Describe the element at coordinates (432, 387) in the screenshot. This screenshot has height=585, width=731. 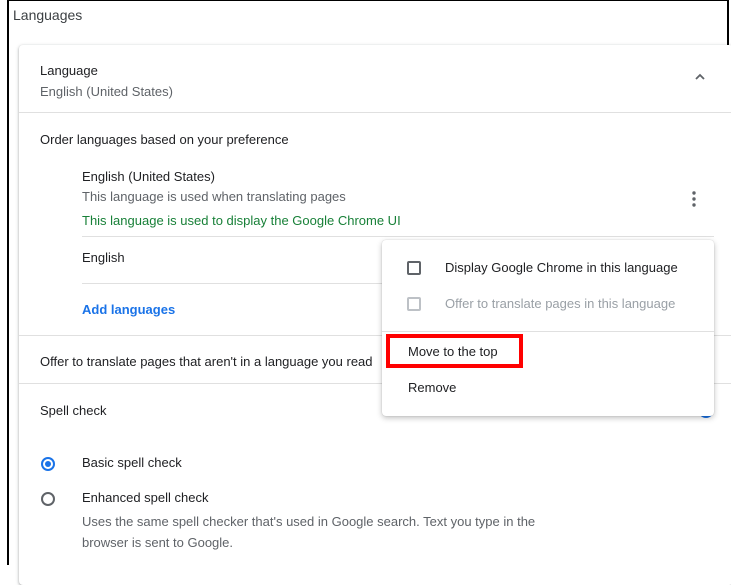
I see `remove-menu-item: Remove` at that location.